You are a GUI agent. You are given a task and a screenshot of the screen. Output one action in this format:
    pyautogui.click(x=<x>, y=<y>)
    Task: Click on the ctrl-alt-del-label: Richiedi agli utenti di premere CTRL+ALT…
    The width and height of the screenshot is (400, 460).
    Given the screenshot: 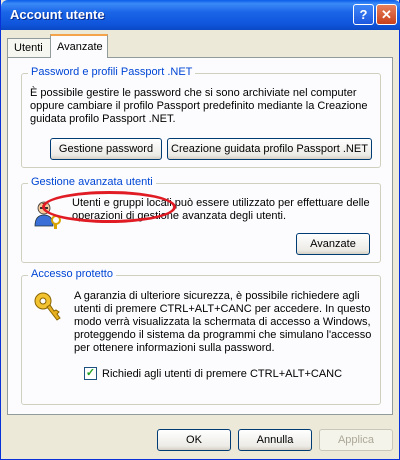 What is the action you would take?
    pyautogui.click(x=222, y=374)
    